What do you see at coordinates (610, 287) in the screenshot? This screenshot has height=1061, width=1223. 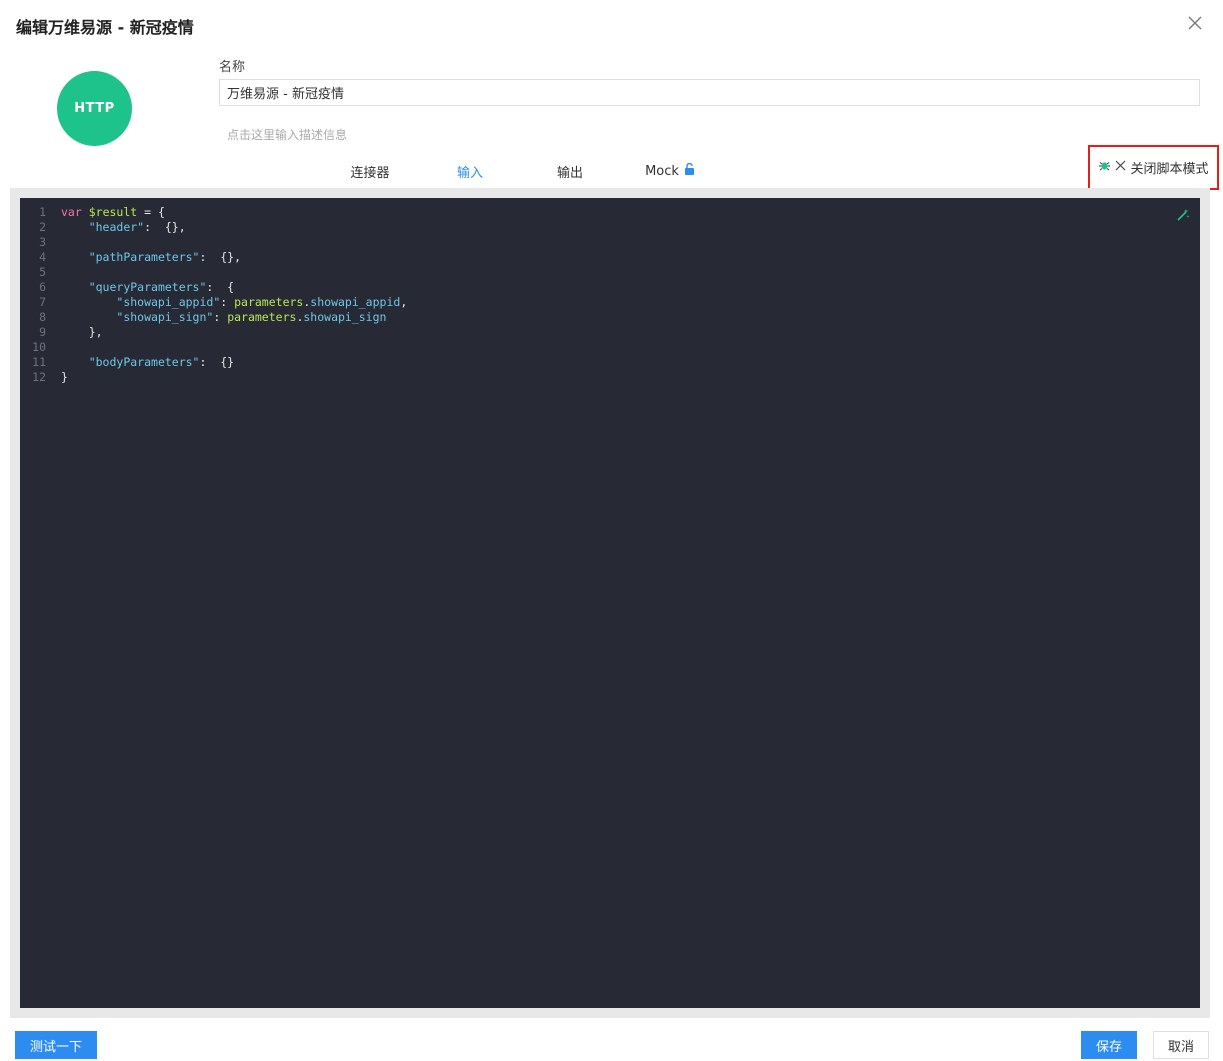 I see `code-line: 6 "queryParameters": {` at bounding box center [610, 287].